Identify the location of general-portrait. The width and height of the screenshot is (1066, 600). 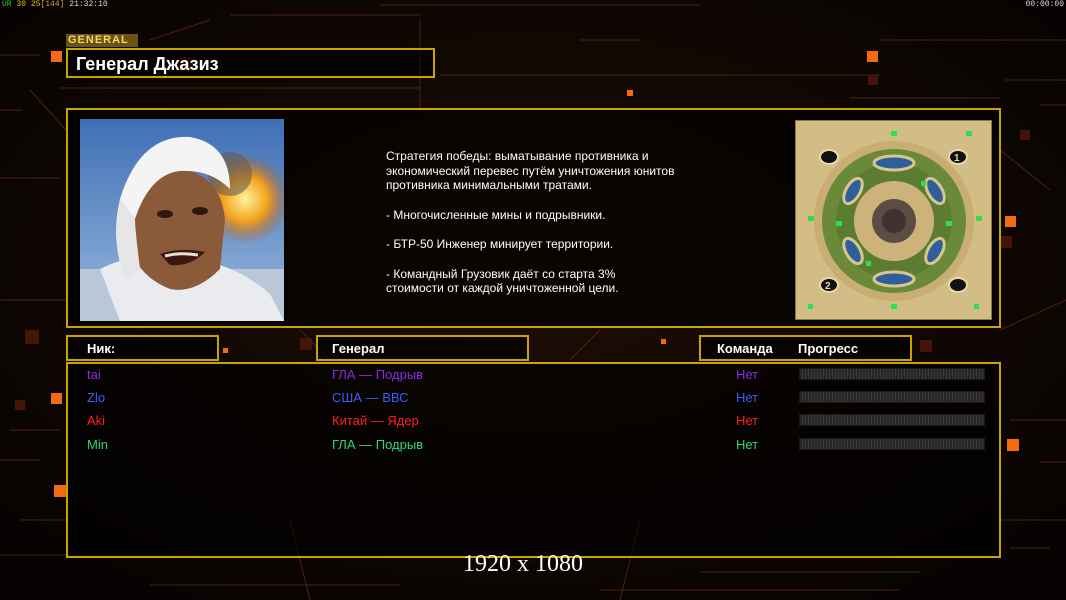
(182, 220).